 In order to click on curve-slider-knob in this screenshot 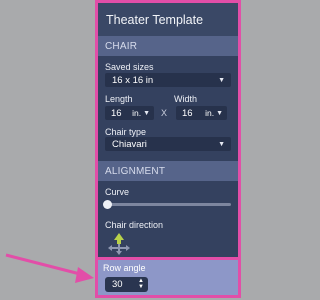, I will do `click(107, 204)`.